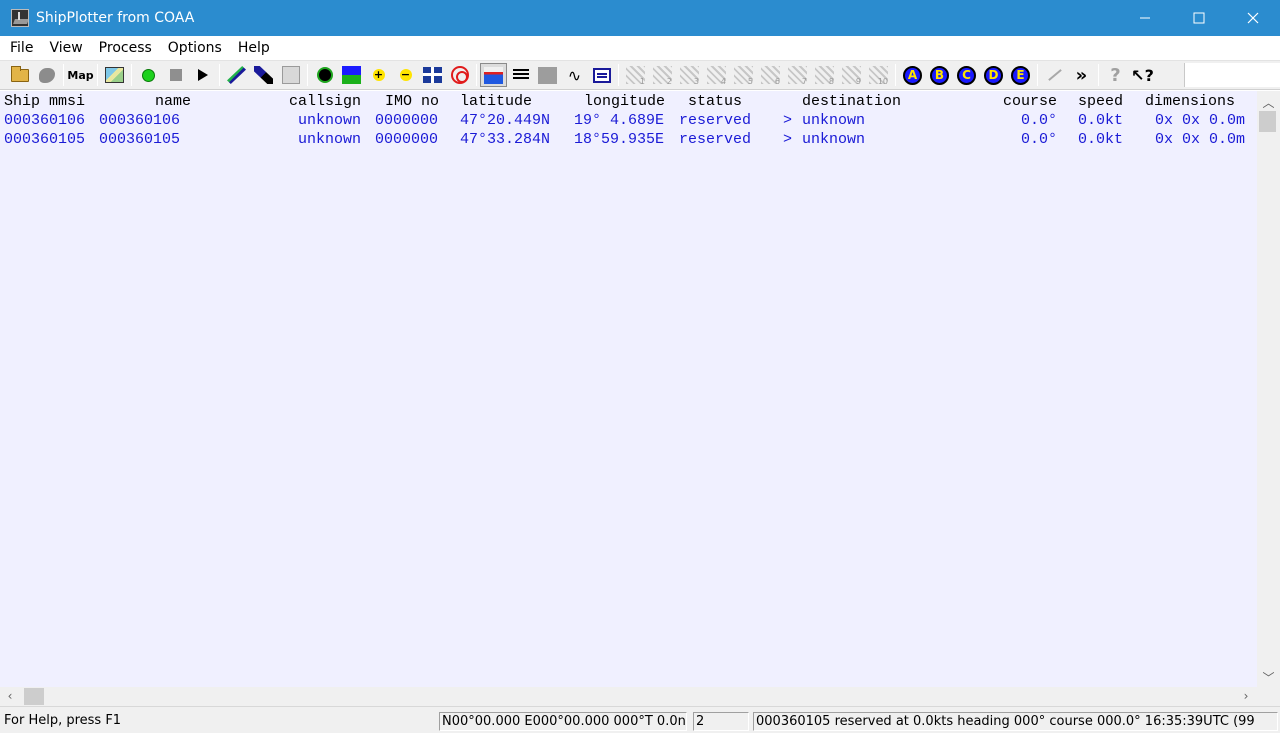  Describe the element at coordinates (412, 101) in the screenshot. I see `col-imo: IMO no` at that location.